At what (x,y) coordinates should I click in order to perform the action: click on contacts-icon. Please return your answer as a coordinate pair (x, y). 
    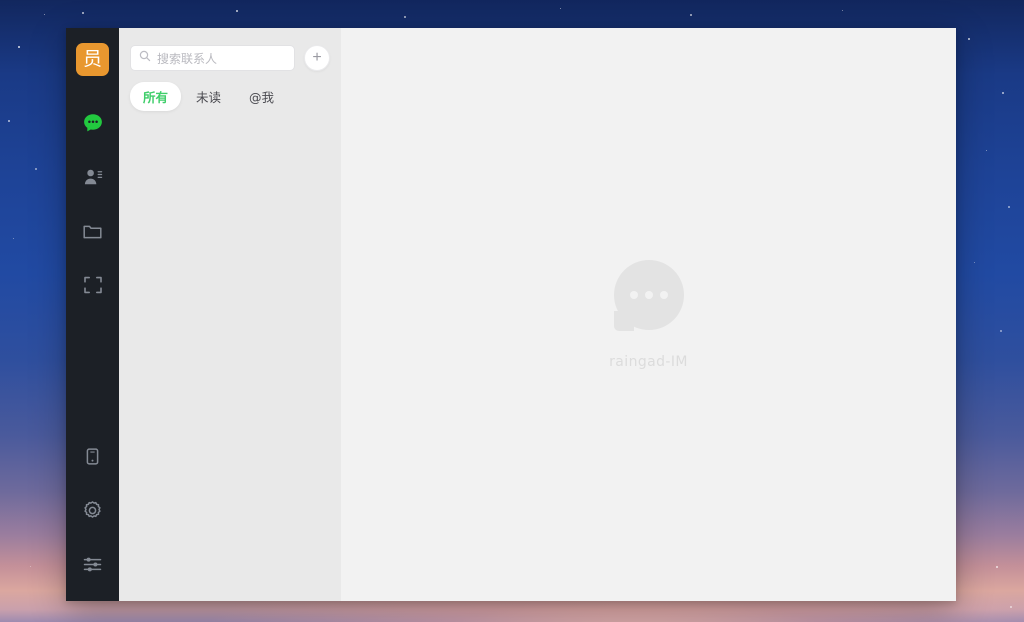
    Looking at the image, I should click on (93, 177).